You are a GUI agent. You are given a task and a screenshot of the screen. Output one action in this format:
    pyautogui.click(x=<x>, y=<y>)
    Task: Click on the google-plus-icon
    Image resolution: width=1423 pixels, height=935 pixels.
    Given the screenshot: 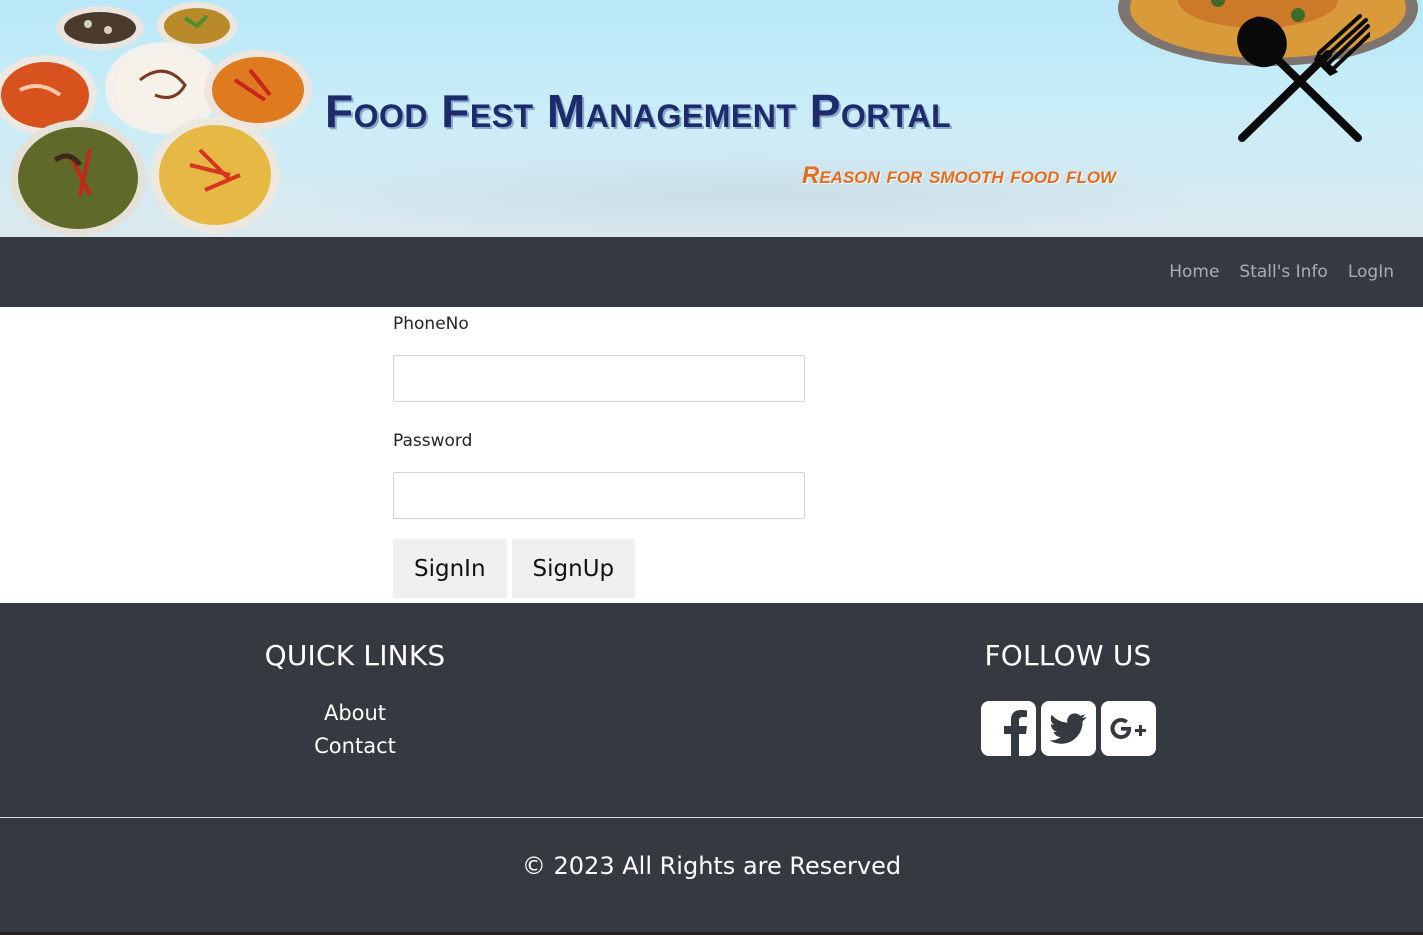 What is the action you would take?
    pyautogui.click(x=1128, y=728)
    